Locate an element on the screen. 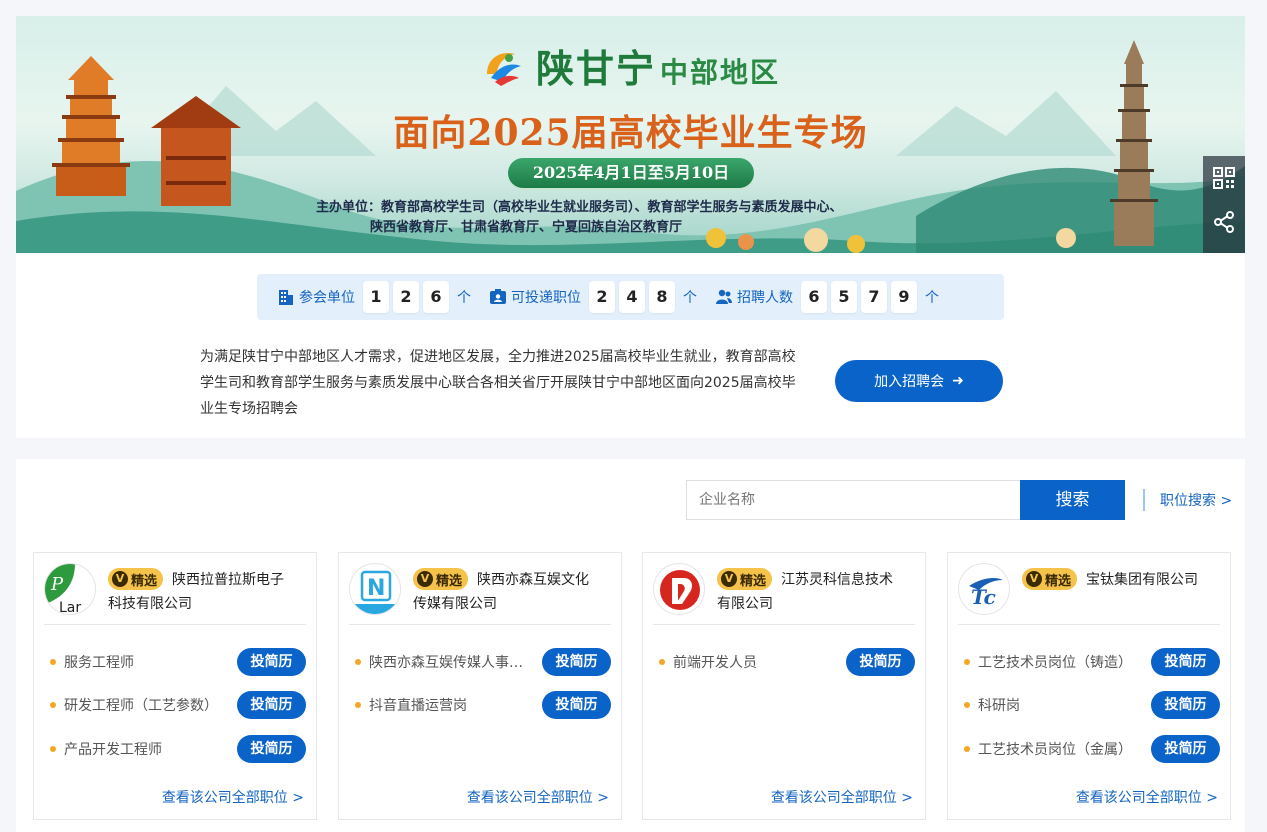 Image resolution: width=1267 pixels, height=832 pixels. job-title: 工艺技术员岗位（铸造） is located at coordinates (1064, 662).